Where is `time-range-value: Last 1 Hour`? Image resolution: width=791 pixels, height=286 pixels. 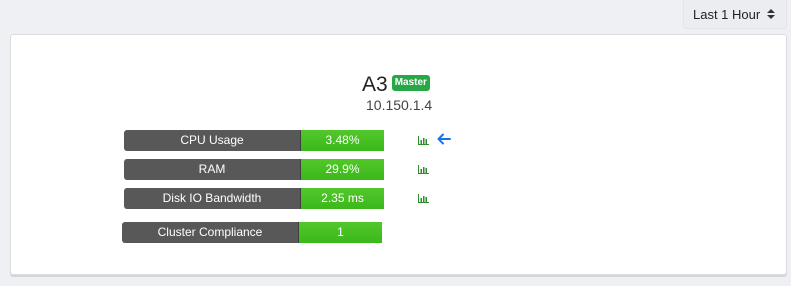
time-range-value: Last 1 Hour is located at coordinates (727, 14).